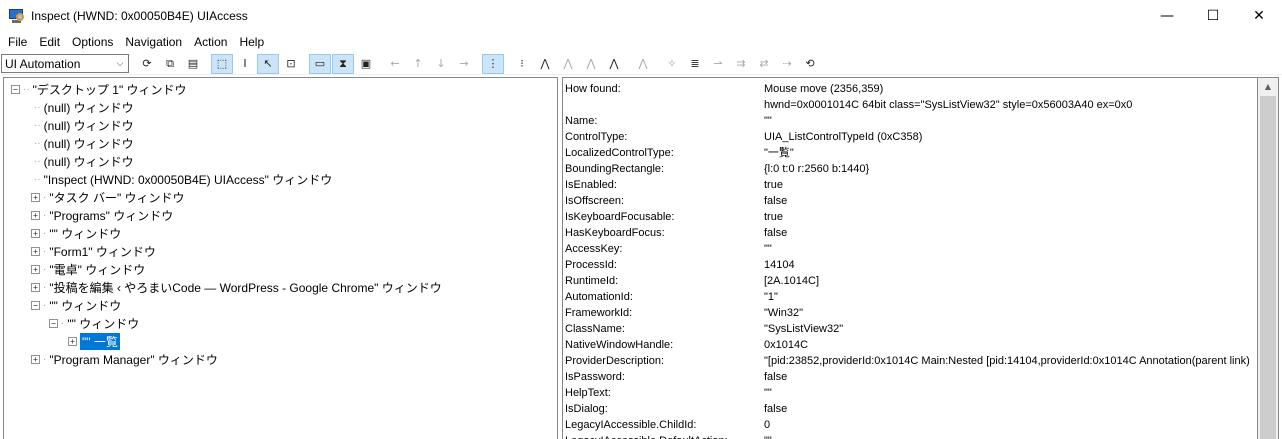 The height and width of the screenshot is (439, 1282). I want to click on properties-icon: ▤, so click(193, 64).